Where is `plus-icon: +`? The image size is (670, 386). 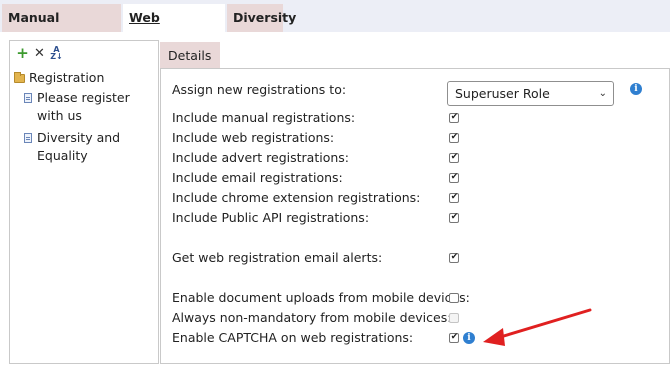
plus-icon: + is located at coordinates (22, 53).